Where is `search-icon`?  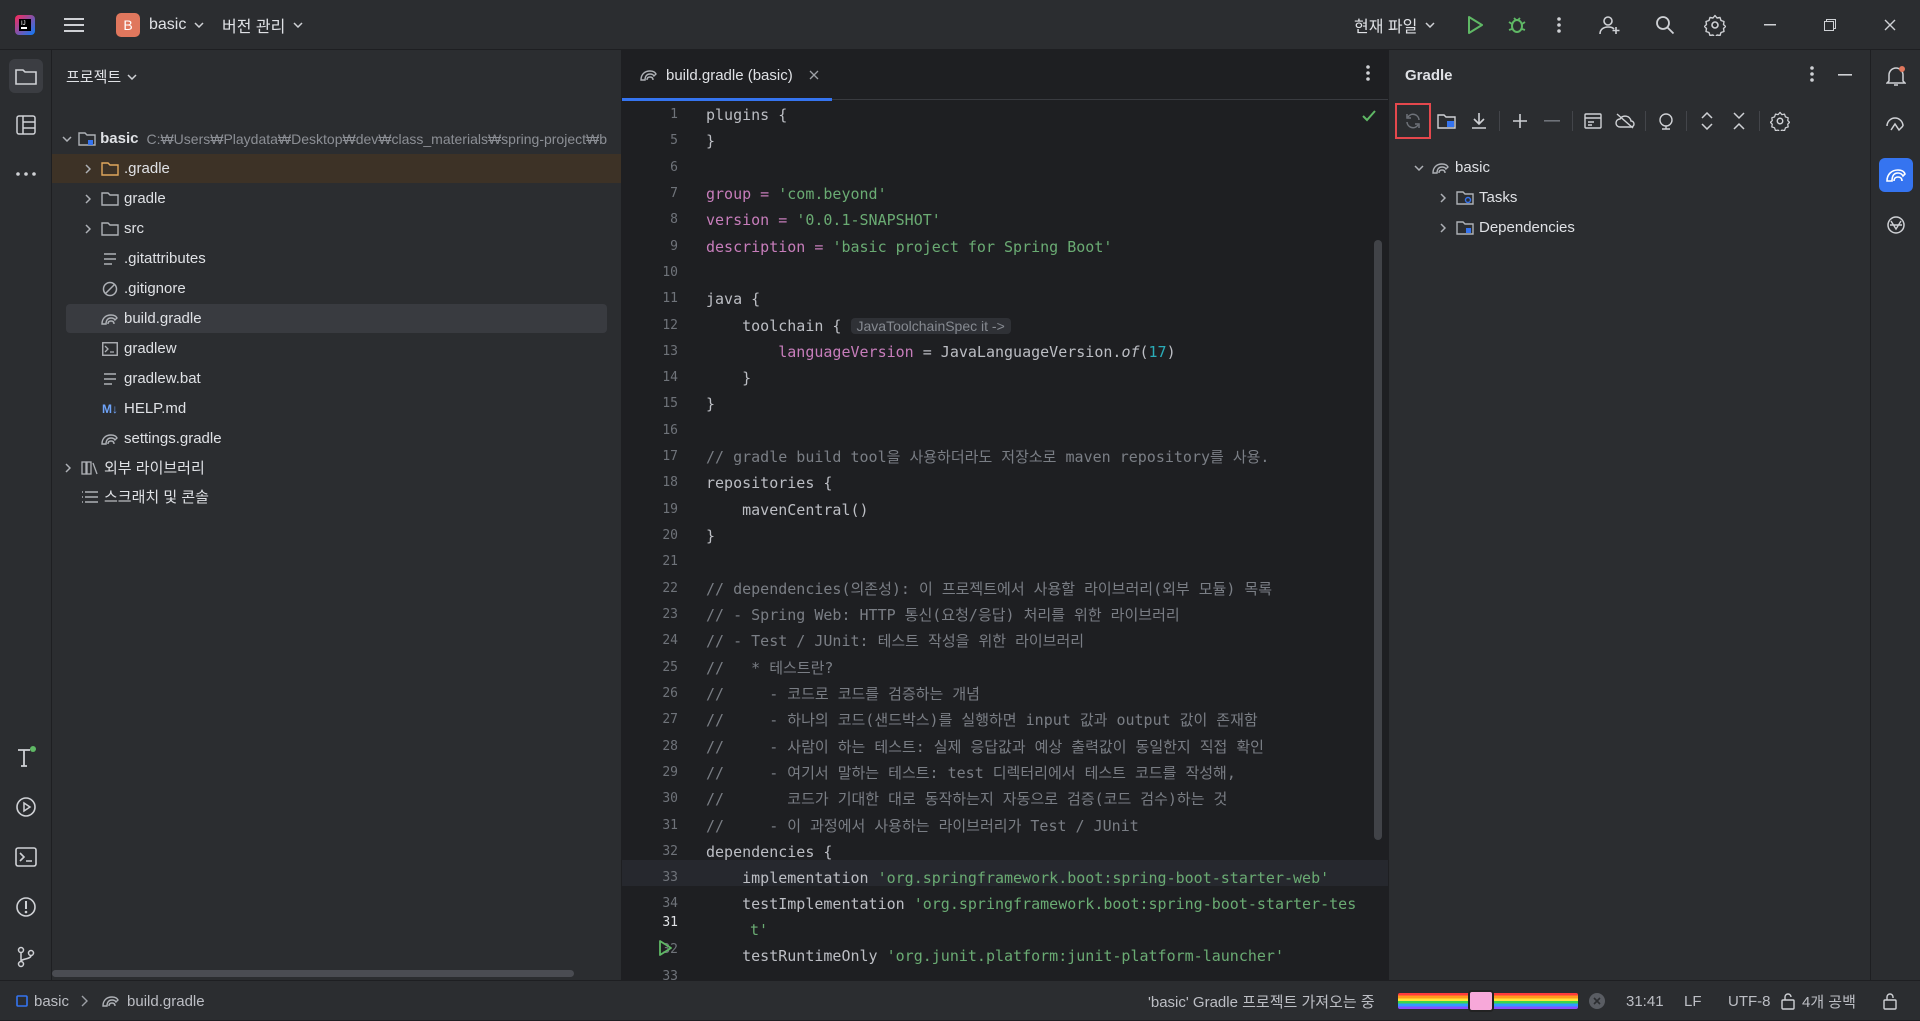
search-icon is located at coordinates (1665, 25).